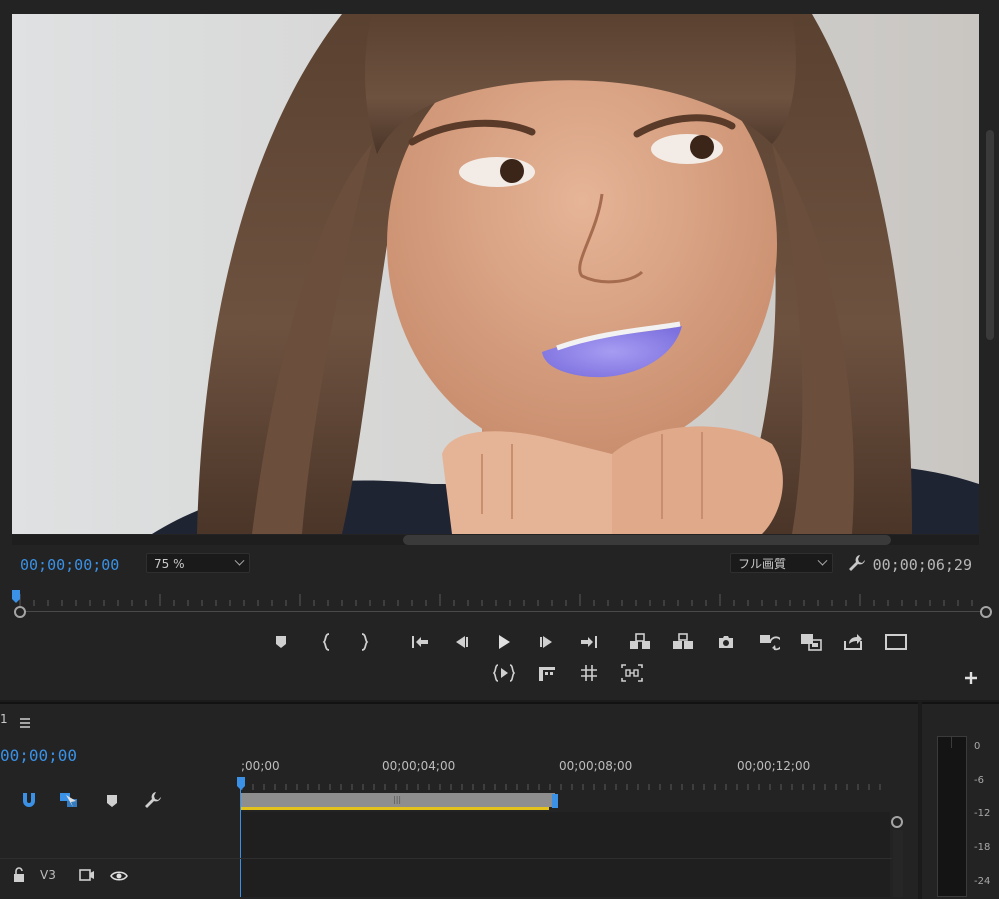  I want to click on overwrite-button, so click(811, 642).